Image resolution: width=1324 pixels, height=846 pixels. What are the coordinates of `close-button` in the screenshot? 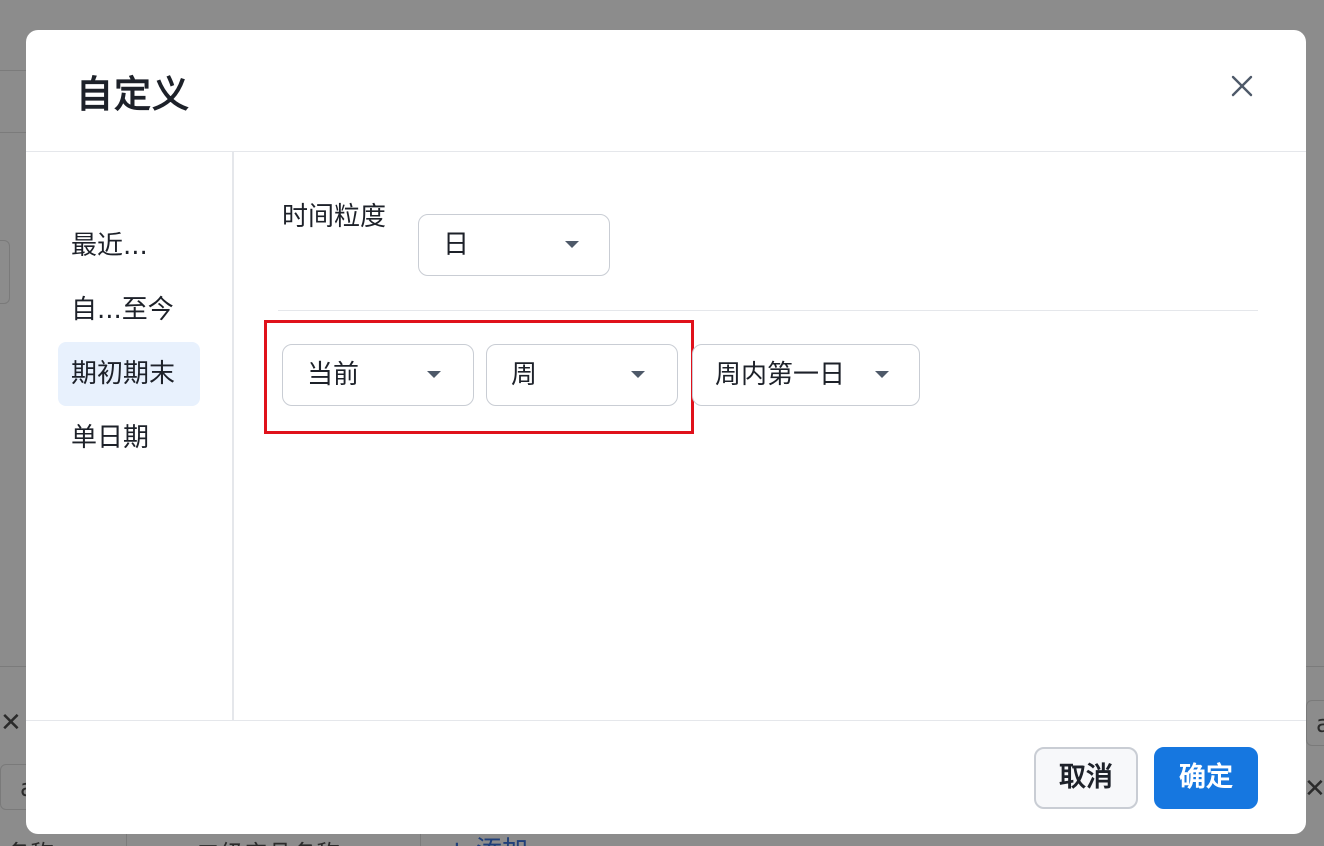 It's located at (1242, 86).